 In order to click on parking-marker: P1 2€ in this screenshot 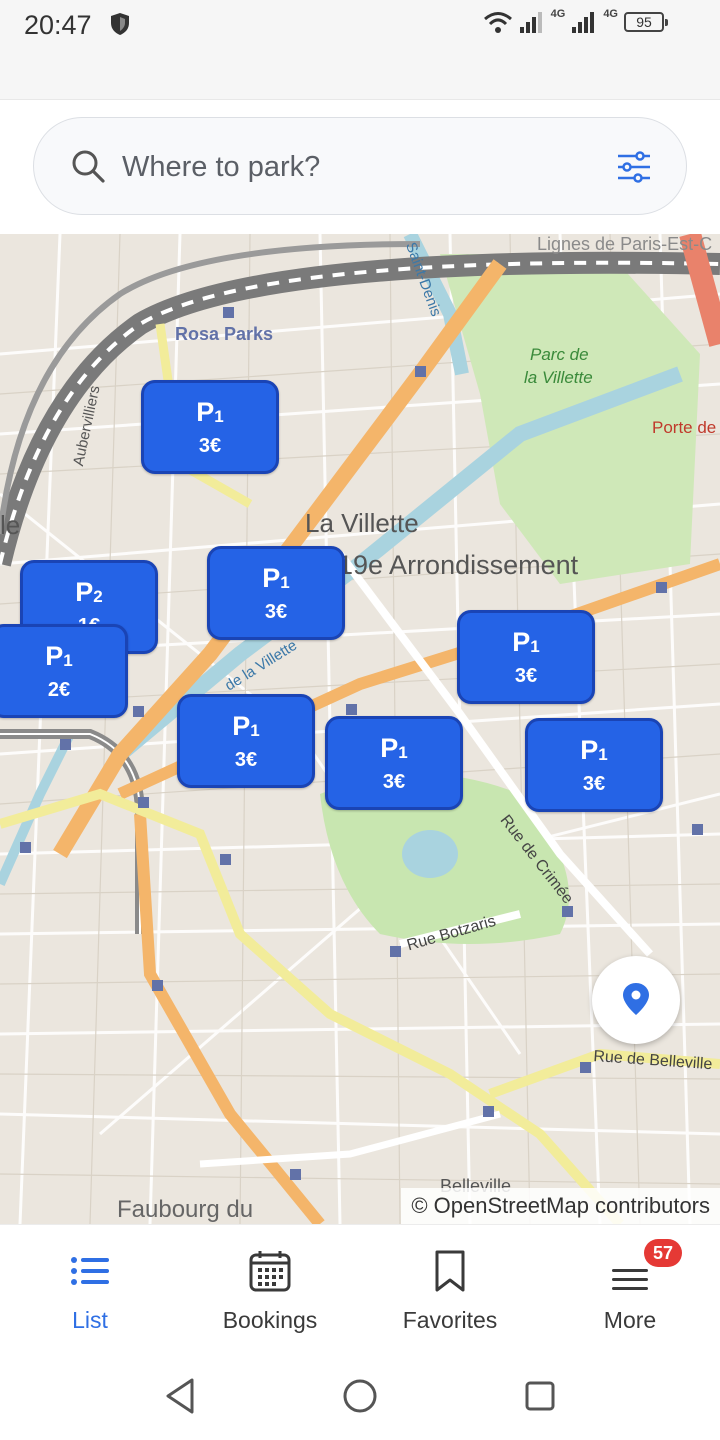, I will do `click(64, 671)`.